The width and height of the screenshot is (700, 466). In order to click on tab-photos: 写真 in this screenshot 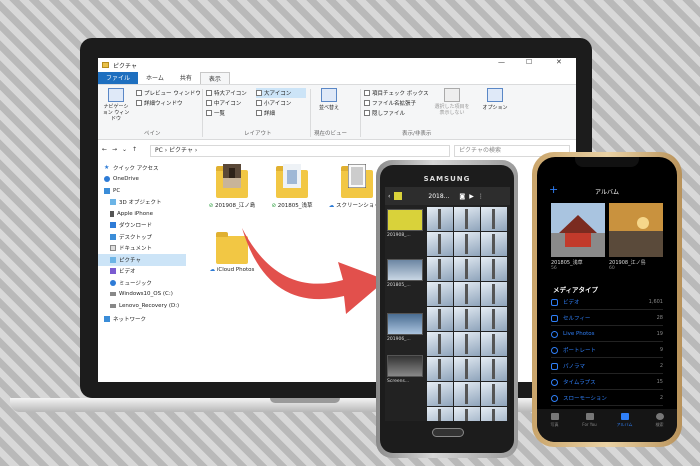, I will do `click(555, 427)`.